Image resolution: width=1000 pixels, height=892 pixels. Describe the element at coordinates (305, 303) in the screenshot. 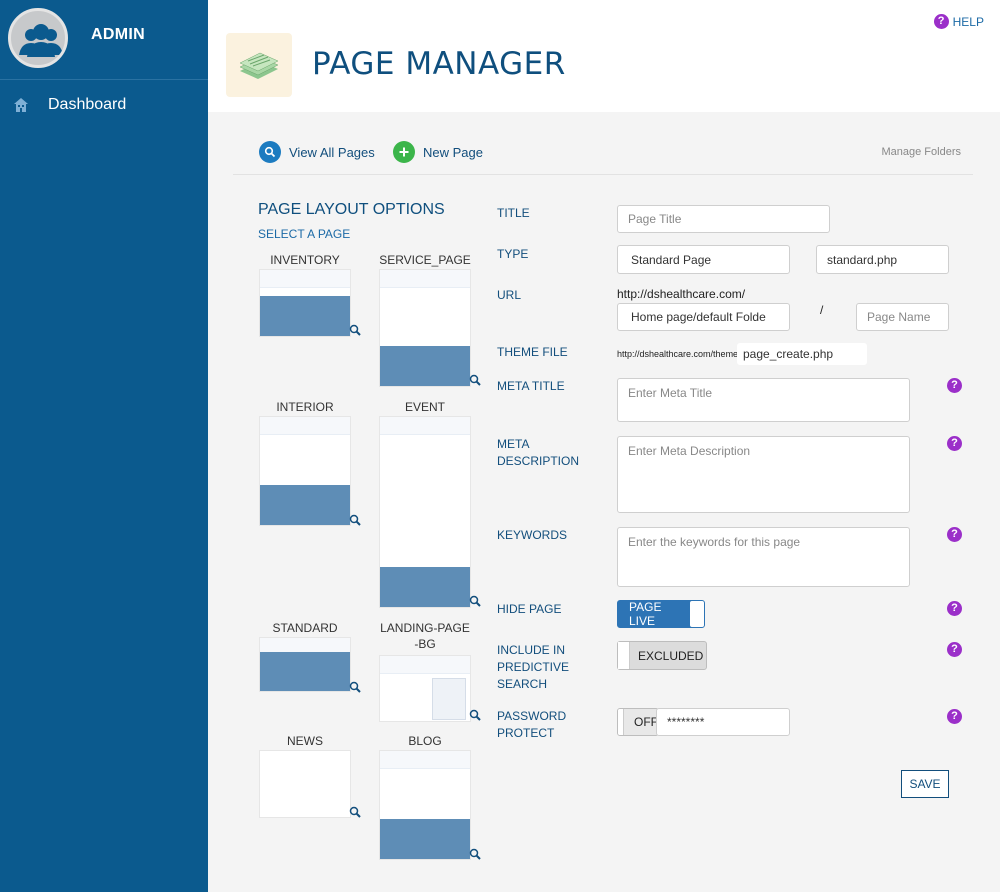

I see `template-thumb-inventory` at that location.